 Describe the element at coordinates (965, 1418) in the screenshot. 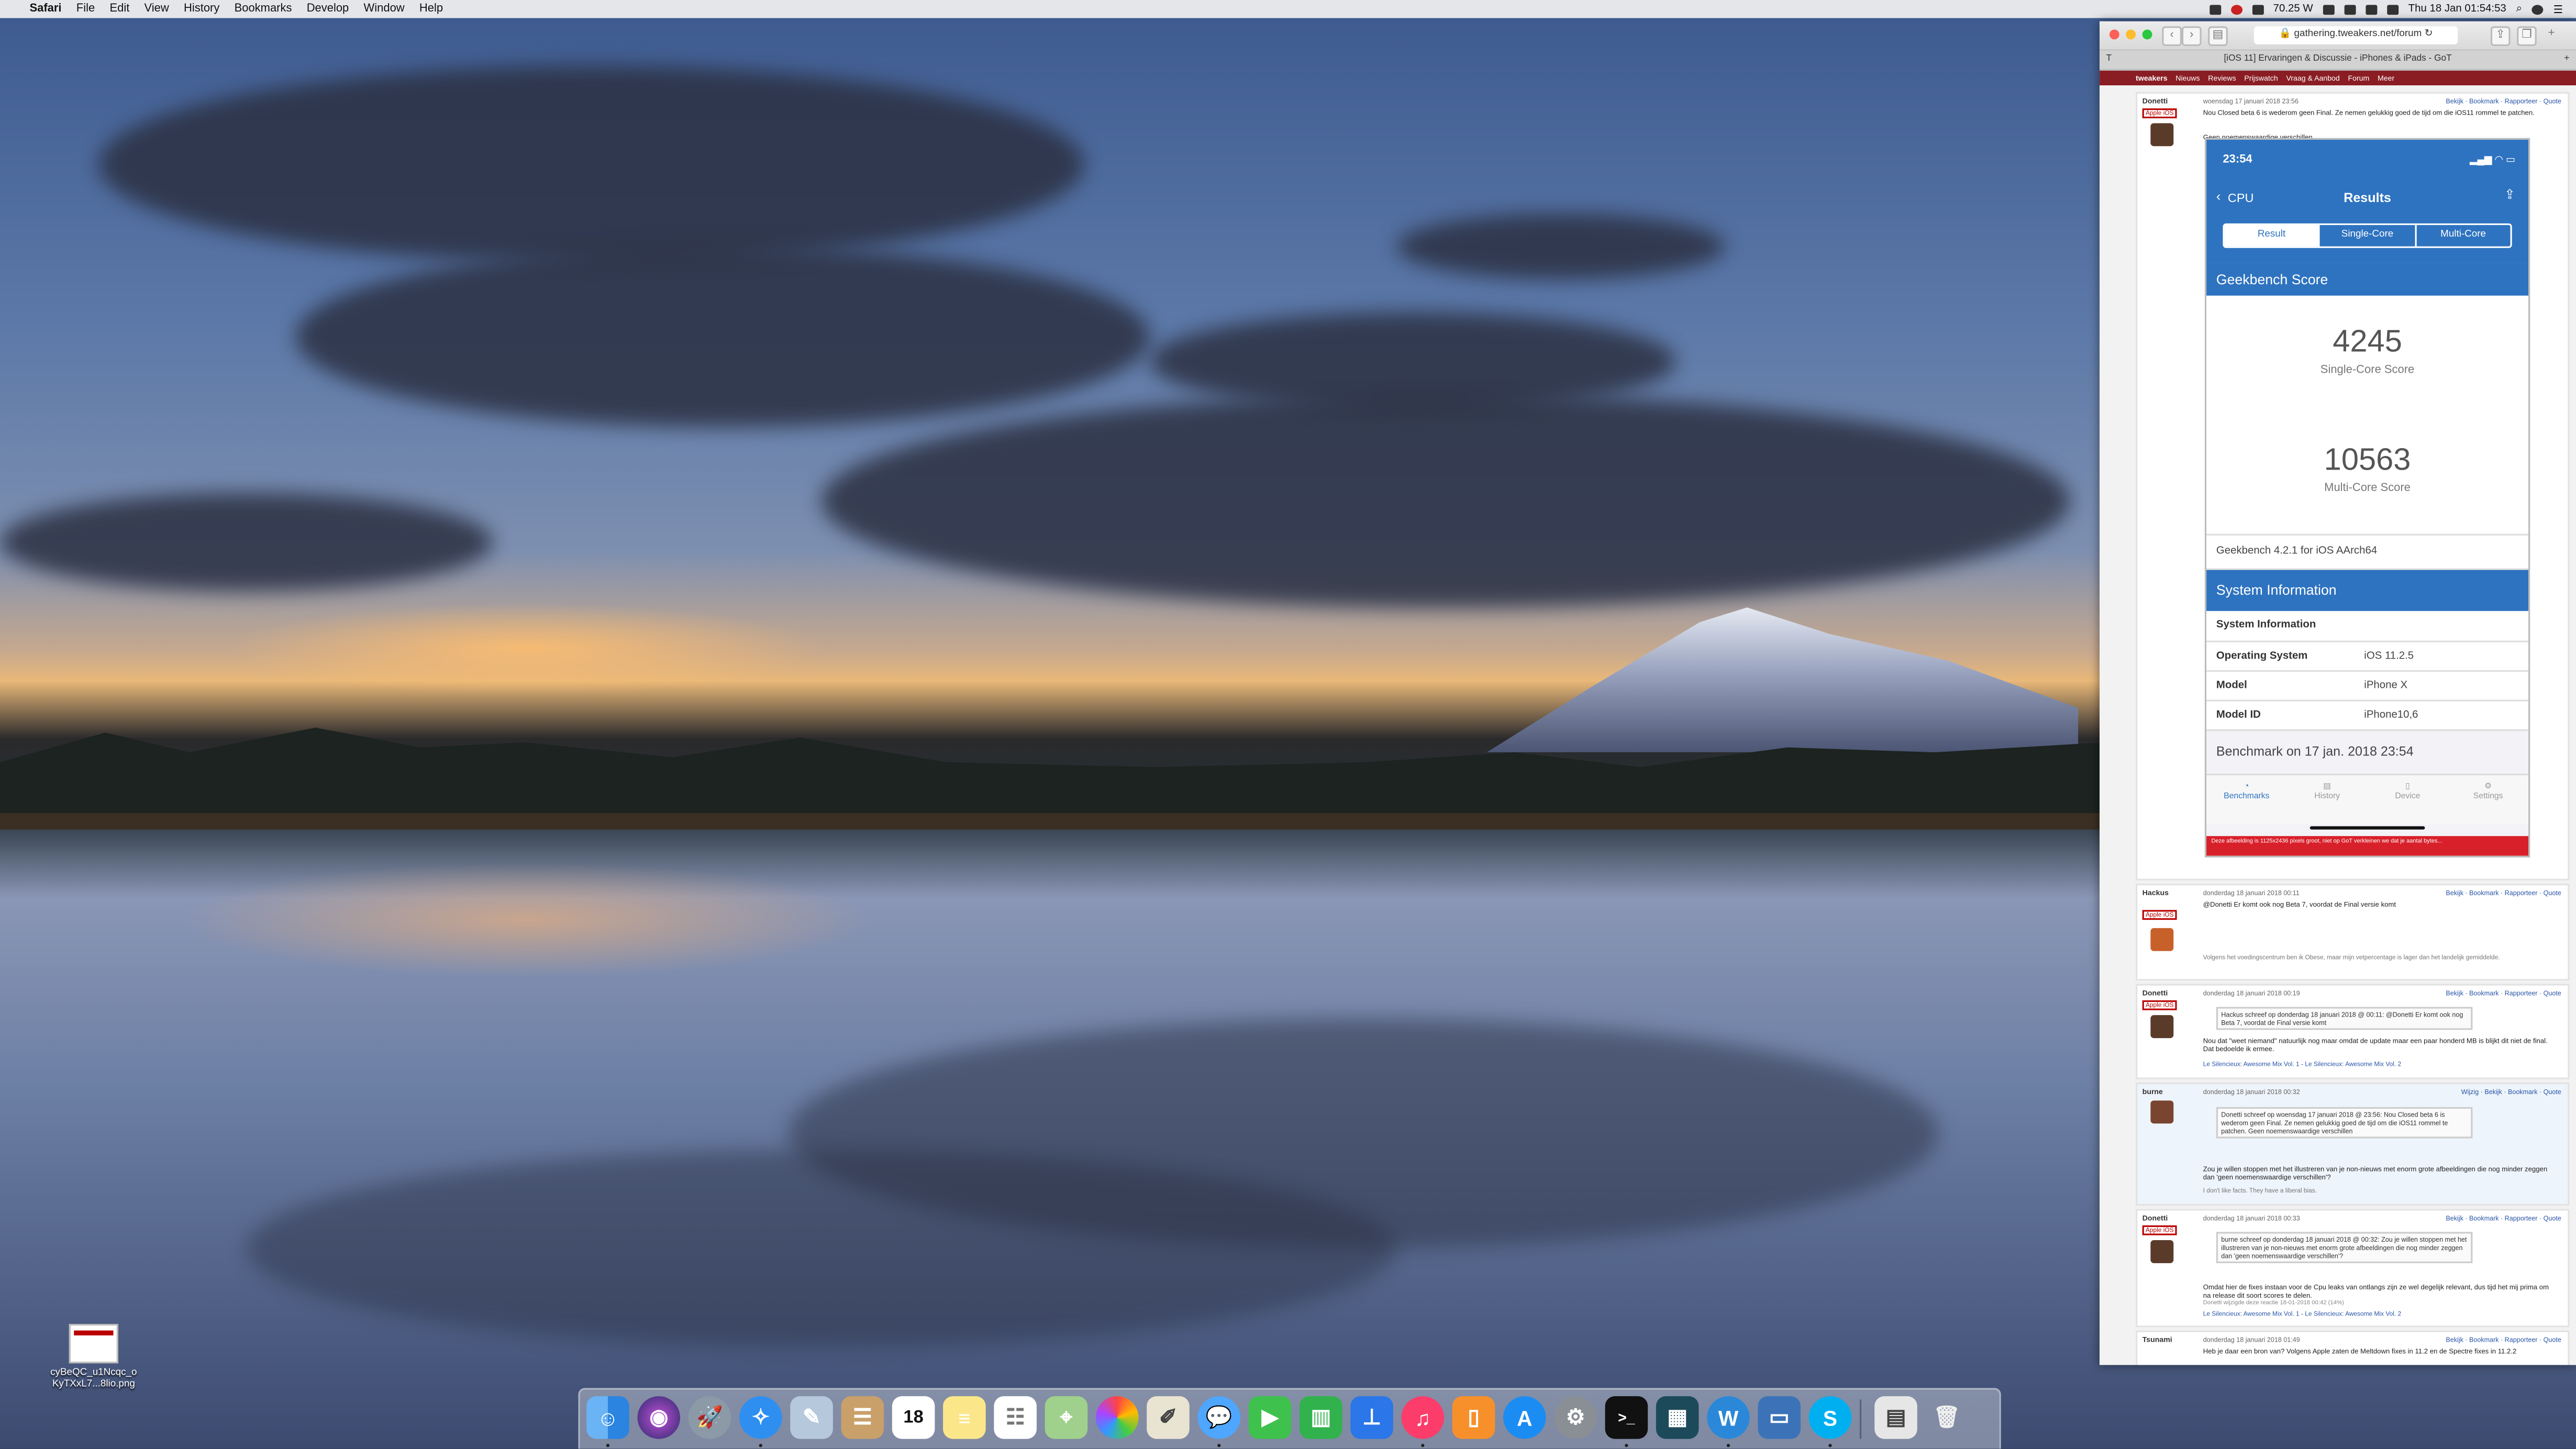

I see `notes-icon: ≡` at that location.